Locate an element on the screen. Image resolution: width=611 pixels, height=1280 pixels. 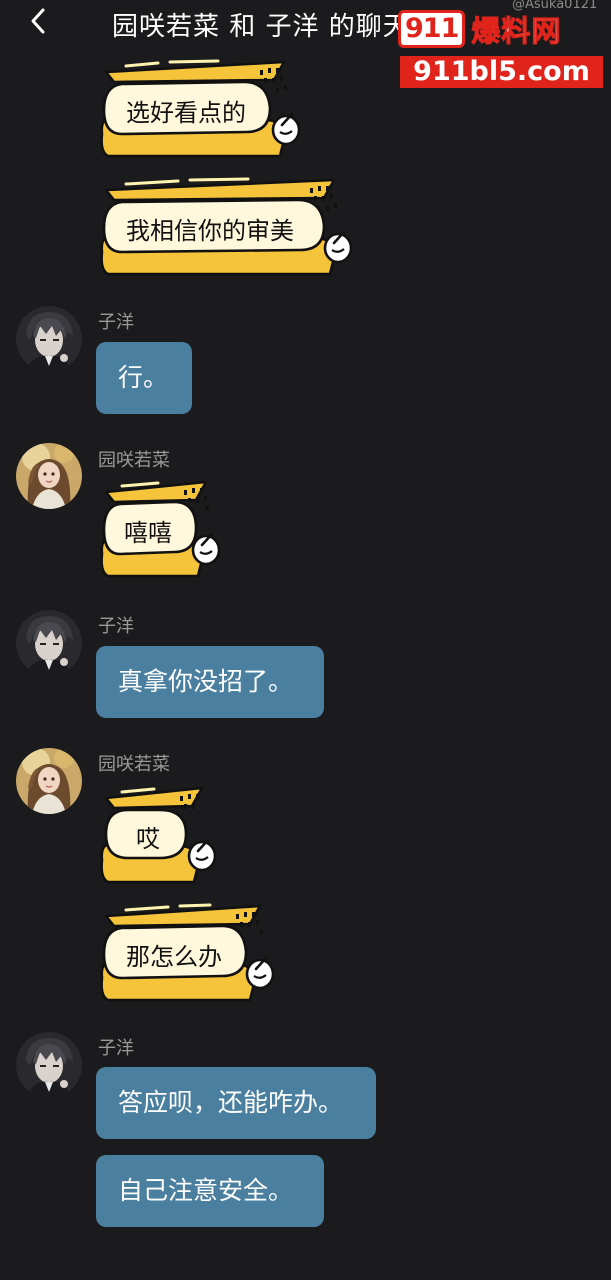
sticker-text: 我相信你的审美 is located at coordinates (210, 231).